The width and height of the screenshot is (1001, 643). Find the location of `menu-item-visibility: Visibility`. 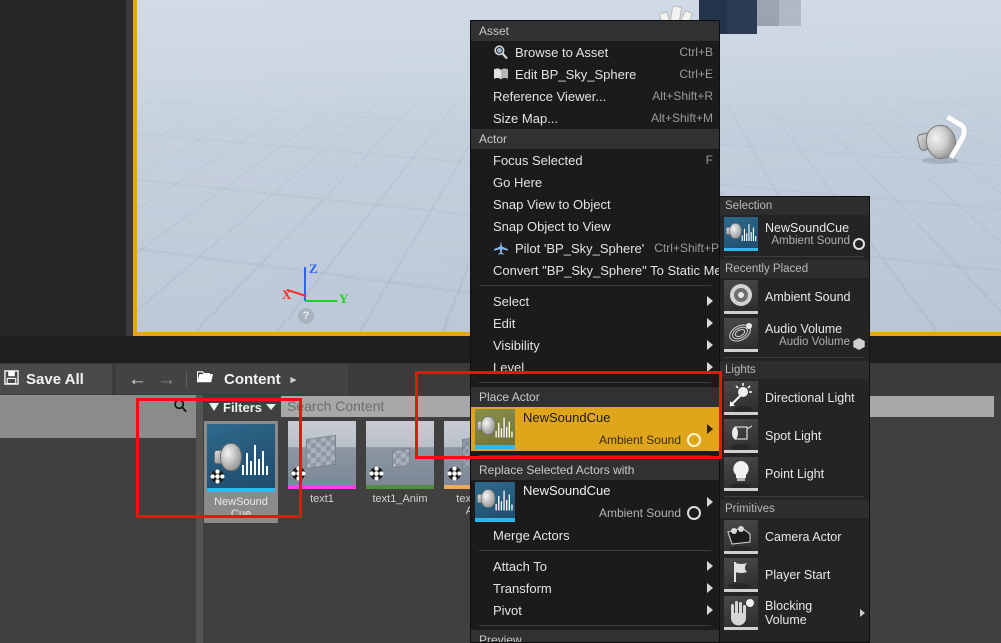

menu-item-visibility: Visibility is located at coordinates (595, 345).